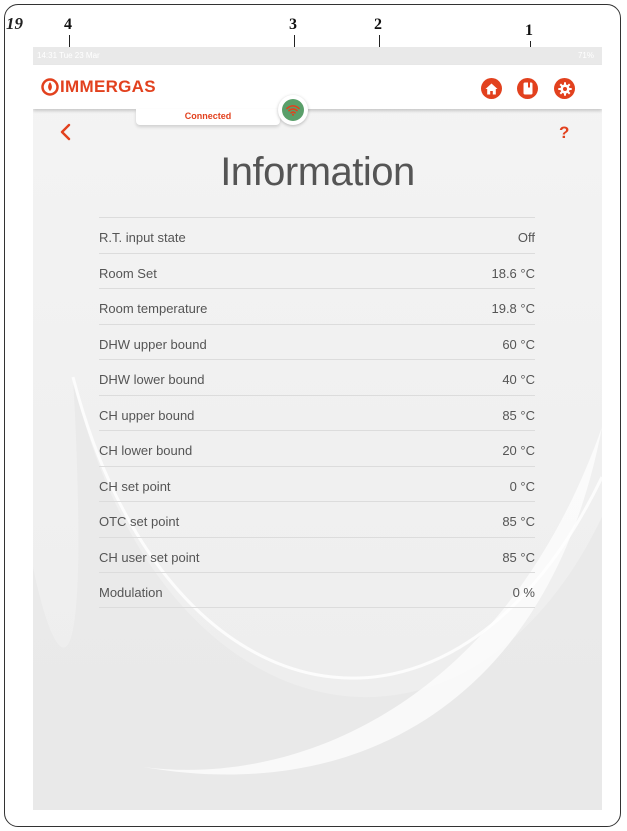 The height and width of the screenshot is (831, 627). What do you see at coordinates (153, 344) in the screenshot?
I see `row-label: DHW upper bound` at bounding box center [153, 344].